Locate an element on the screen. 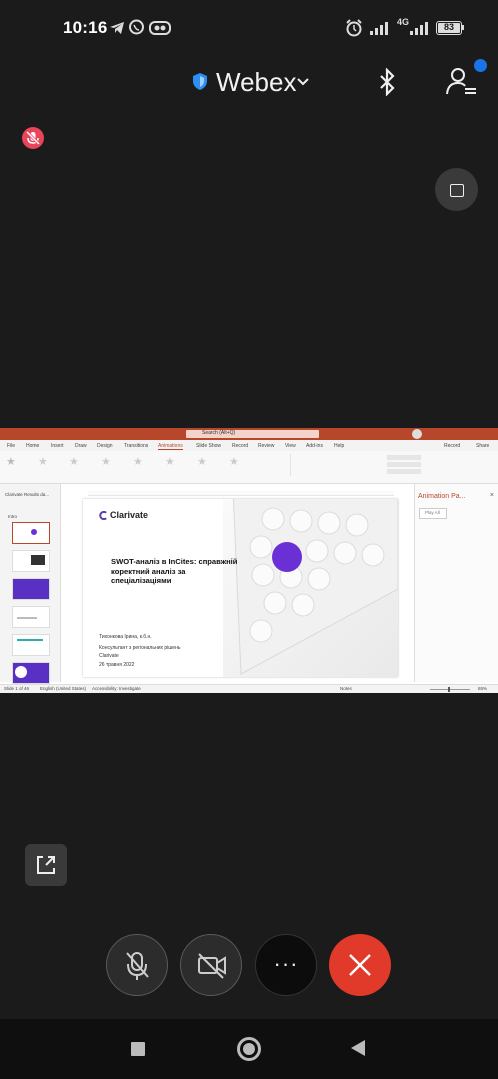  user-avatar is located at coordinates (417, 434).